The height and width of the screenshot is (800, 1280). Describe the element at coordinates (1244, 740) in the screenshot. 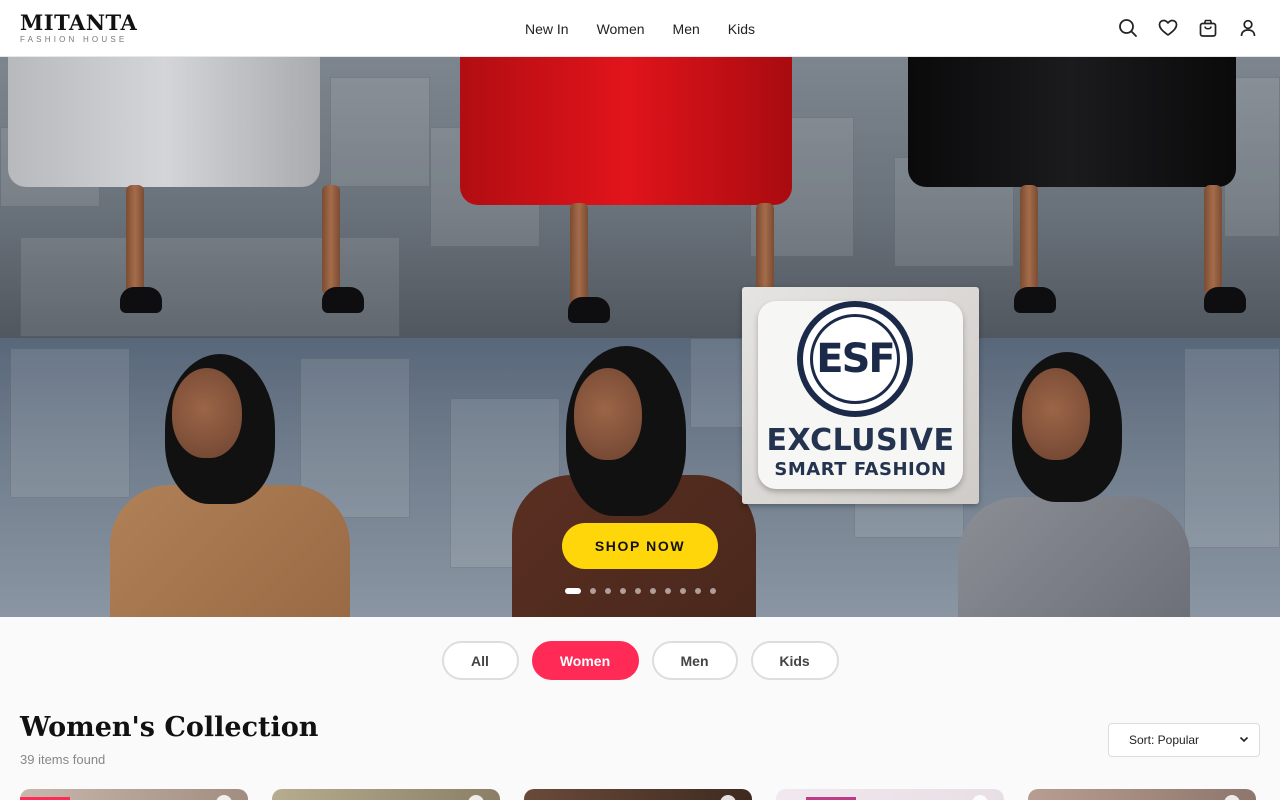

I see `chevron-down-icon` at that location.